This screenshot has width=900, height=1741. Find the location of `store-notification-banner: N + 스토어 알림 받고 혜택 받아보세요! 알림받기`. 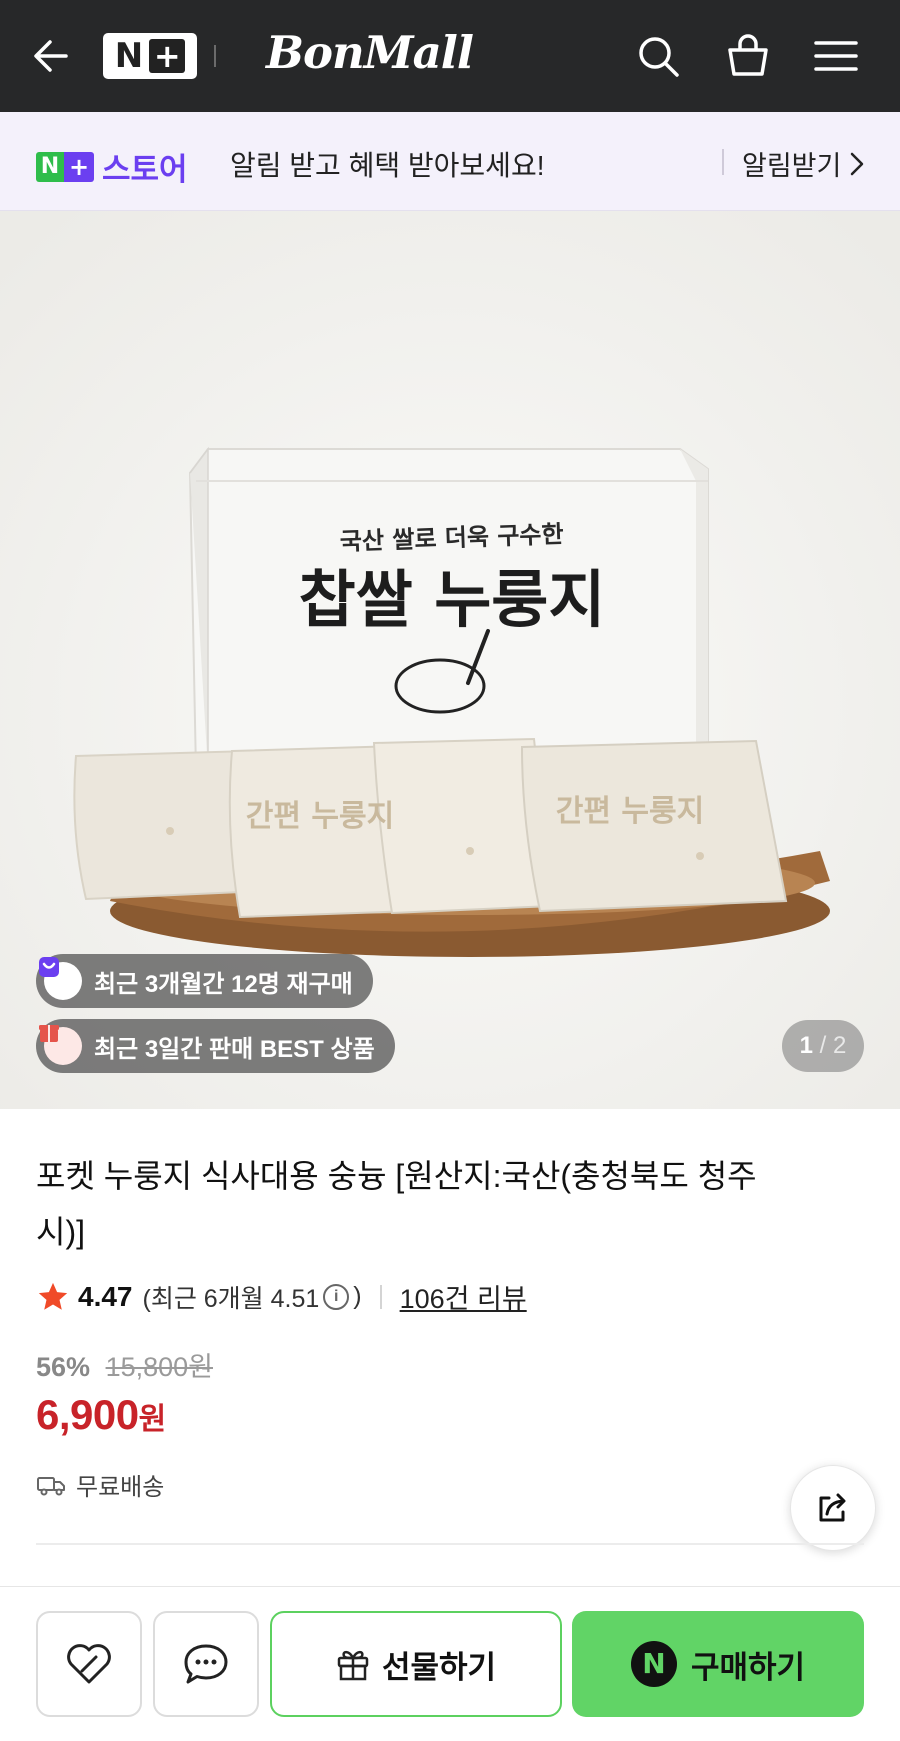

store-notification-banner: N + 스토어 알림 받고 혜택 받아보세요! 알림받기 is located at coordinates (450, 161).